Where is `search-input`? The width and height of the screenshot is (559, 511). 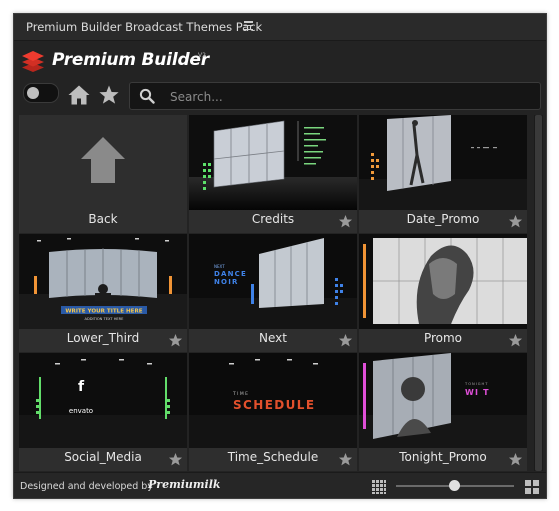
search-input is located at coordinates (350, 97).